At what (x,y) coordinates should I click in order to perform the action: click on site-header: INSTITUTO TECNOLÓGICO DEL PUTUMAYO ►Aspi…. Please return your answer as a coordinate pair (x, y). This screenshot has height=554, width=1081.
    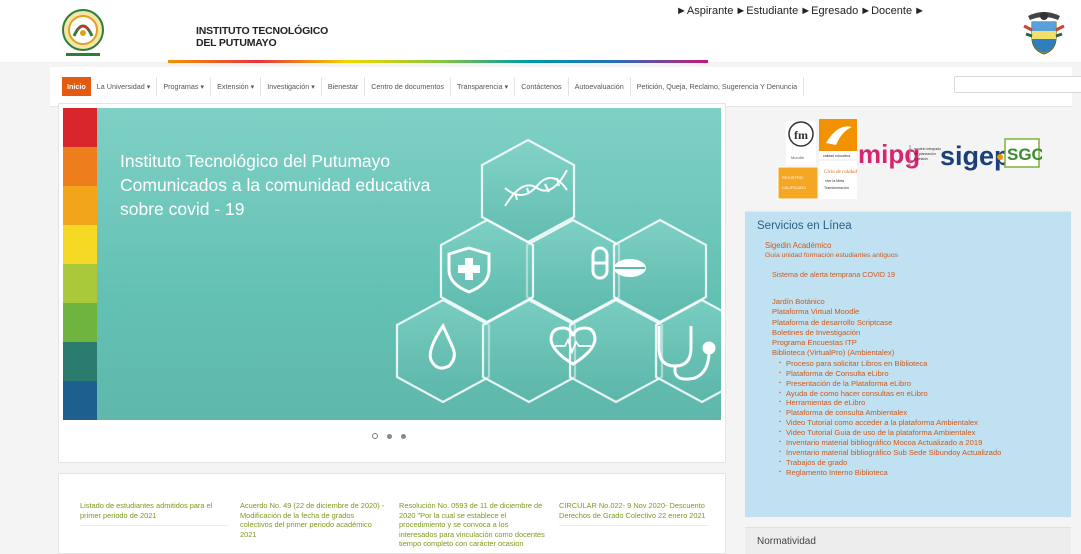
    Looking at the image, I should click on (540, 31).